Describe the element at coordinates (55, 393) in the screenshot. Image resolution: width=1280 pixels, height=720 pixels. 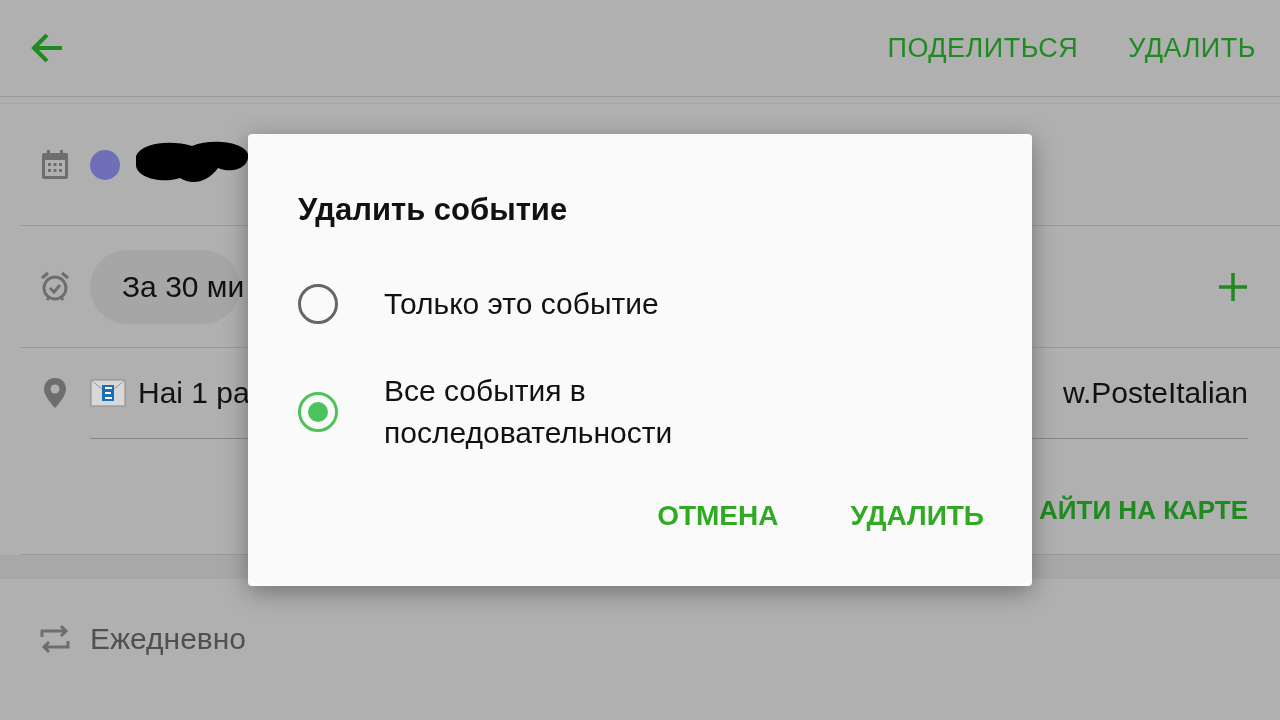
I see `location-pin-icon` at that location.